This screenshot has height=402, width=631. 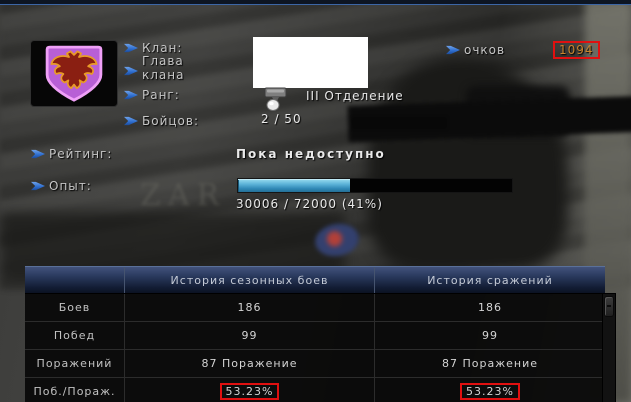 What do you see at coordinates (518, 111) in the screenshot?
I see `background-helmet` at bounding box center [518, 111].